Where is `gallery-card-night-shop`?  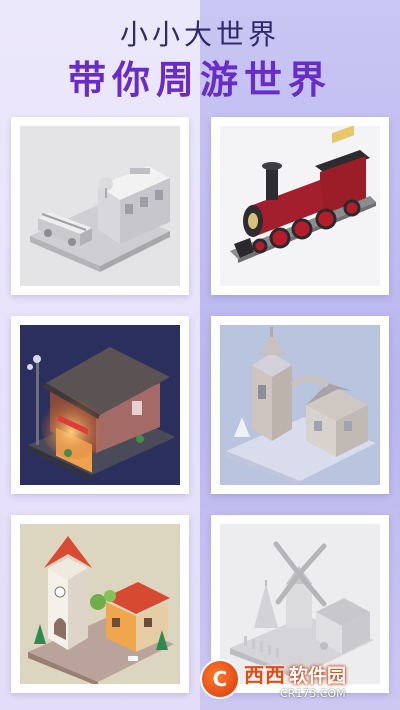 gallery-card-night-shop is located at coordinates (100, 405).